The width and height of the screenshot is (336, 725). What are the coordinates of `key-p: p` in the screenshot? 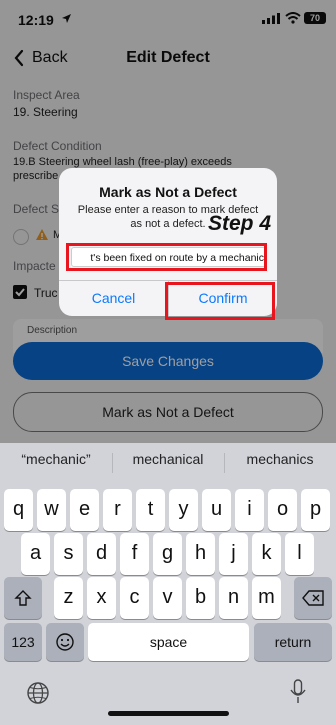 It's located at (315, 510).